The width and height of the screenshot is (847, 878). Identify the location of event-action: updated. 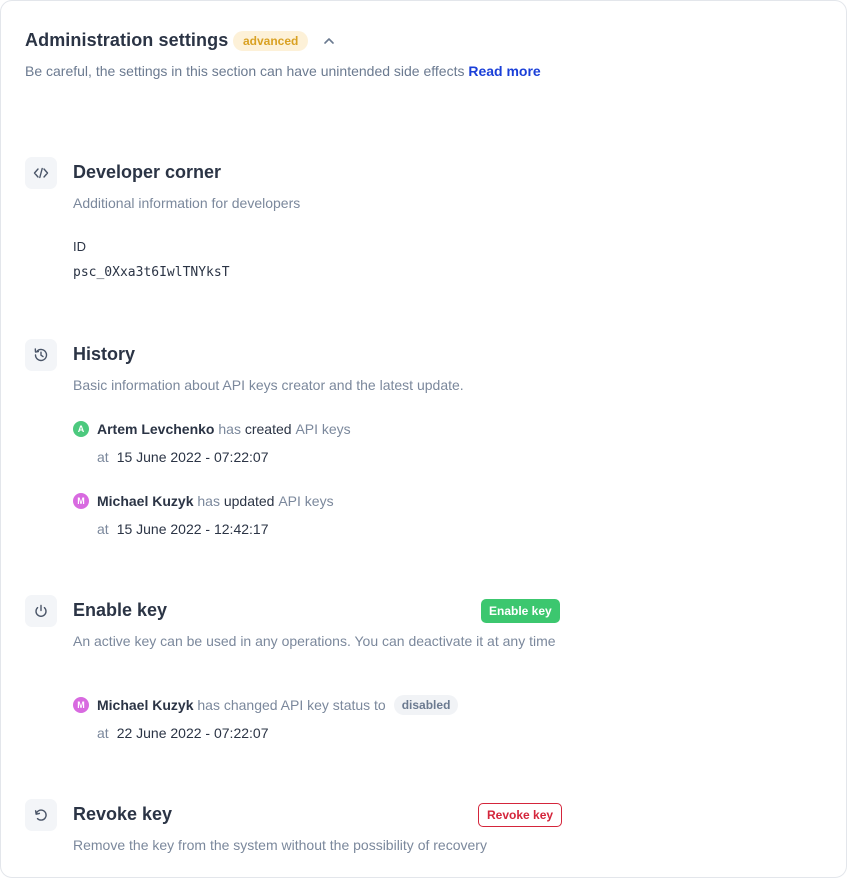
(249, 501).